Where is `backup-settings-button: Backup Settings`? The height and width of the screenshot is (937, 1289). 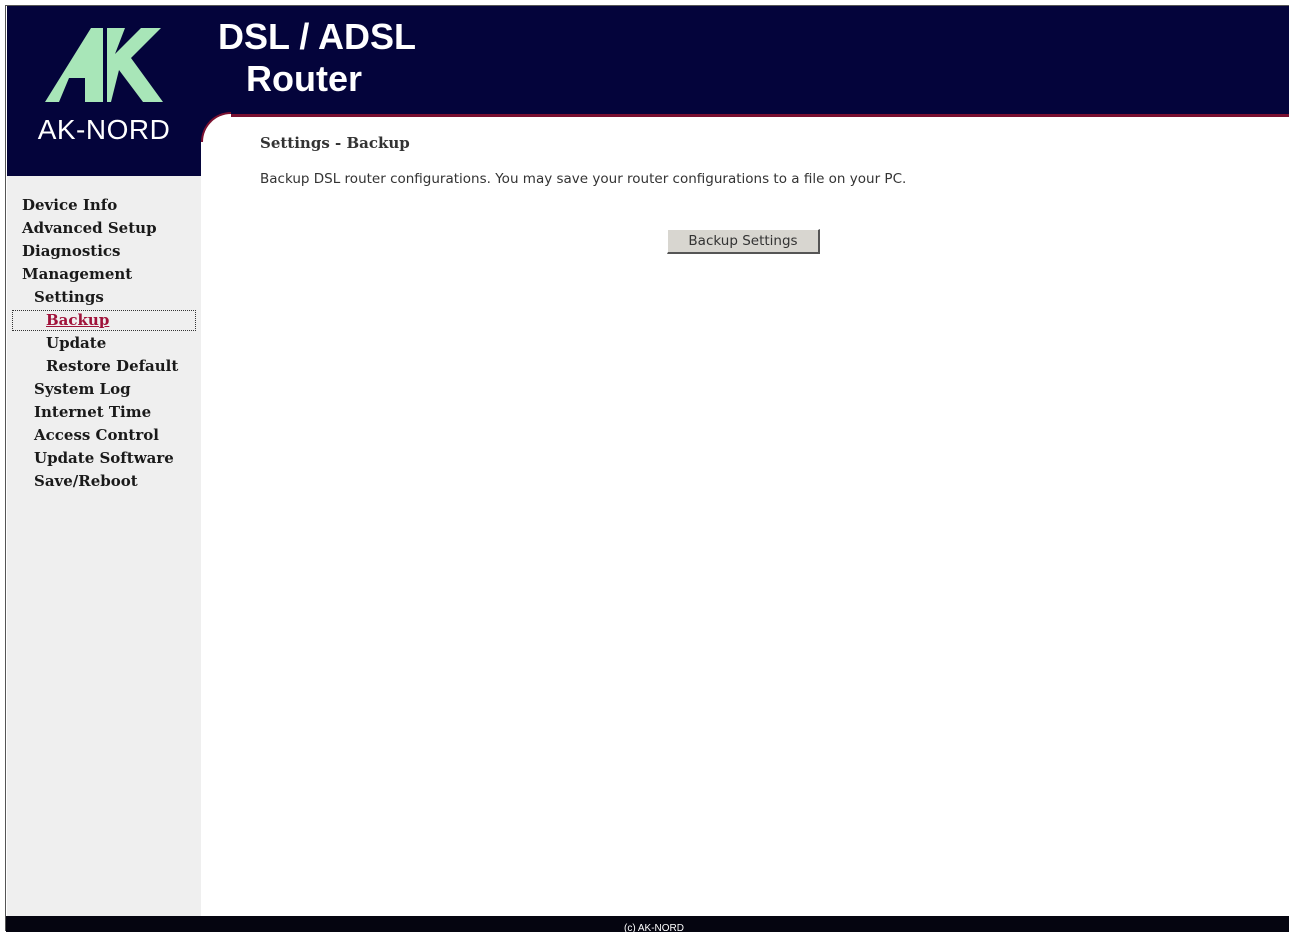
backup-settings-button: Backup Settings is located at coordinates (743, 241).